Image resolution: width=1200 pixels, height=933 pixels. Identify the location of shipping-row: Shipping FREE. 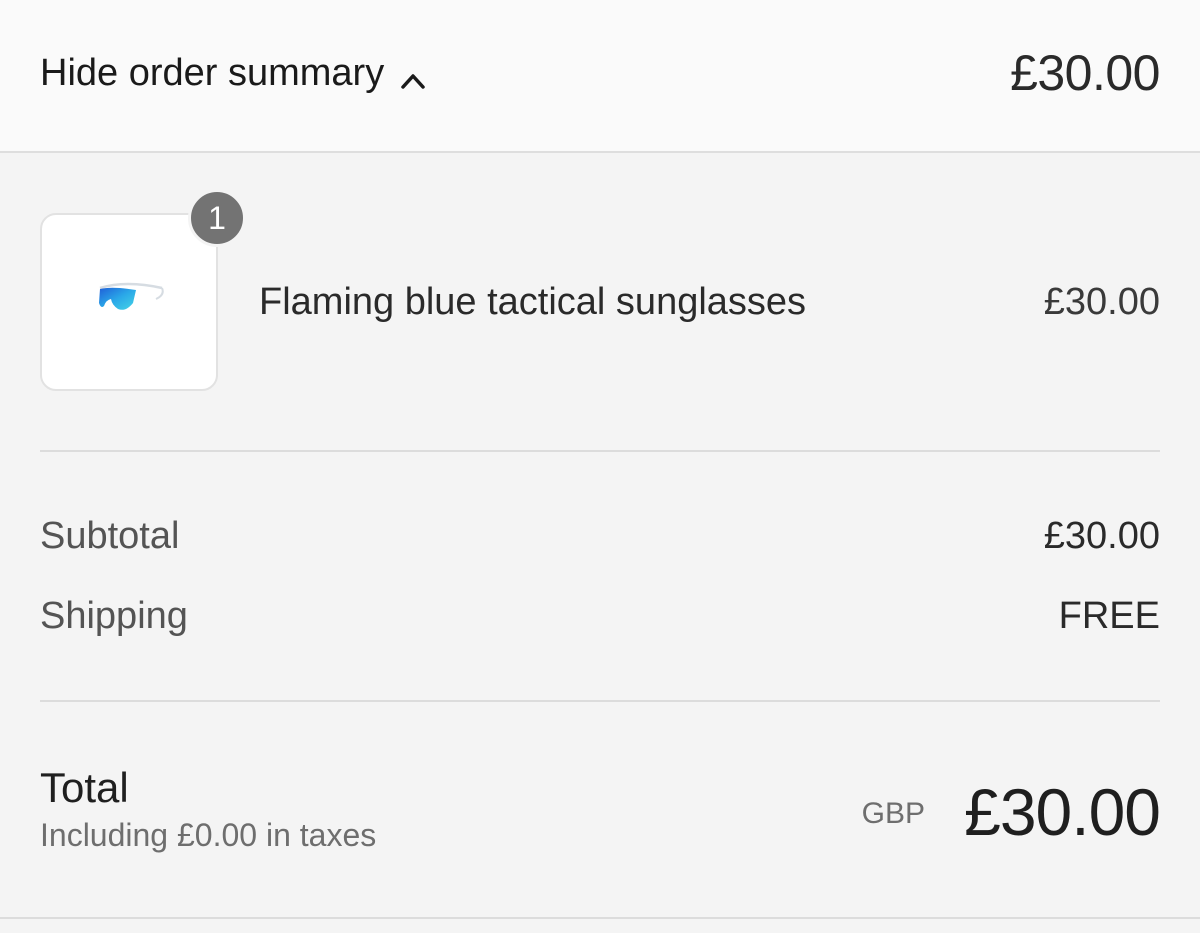
(600, 616).